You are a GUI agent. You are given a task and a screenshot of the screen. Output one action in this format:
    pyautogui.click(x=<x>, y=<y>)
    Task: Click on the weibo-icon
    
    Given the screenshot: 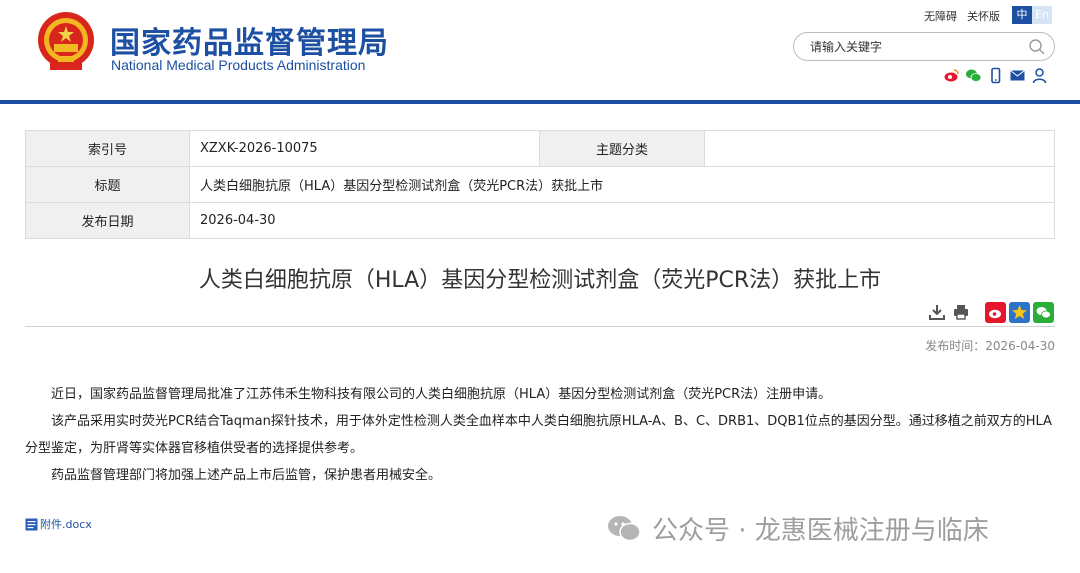 What is the action you would take?
    pyautogui.click(x=951, y=75)
    